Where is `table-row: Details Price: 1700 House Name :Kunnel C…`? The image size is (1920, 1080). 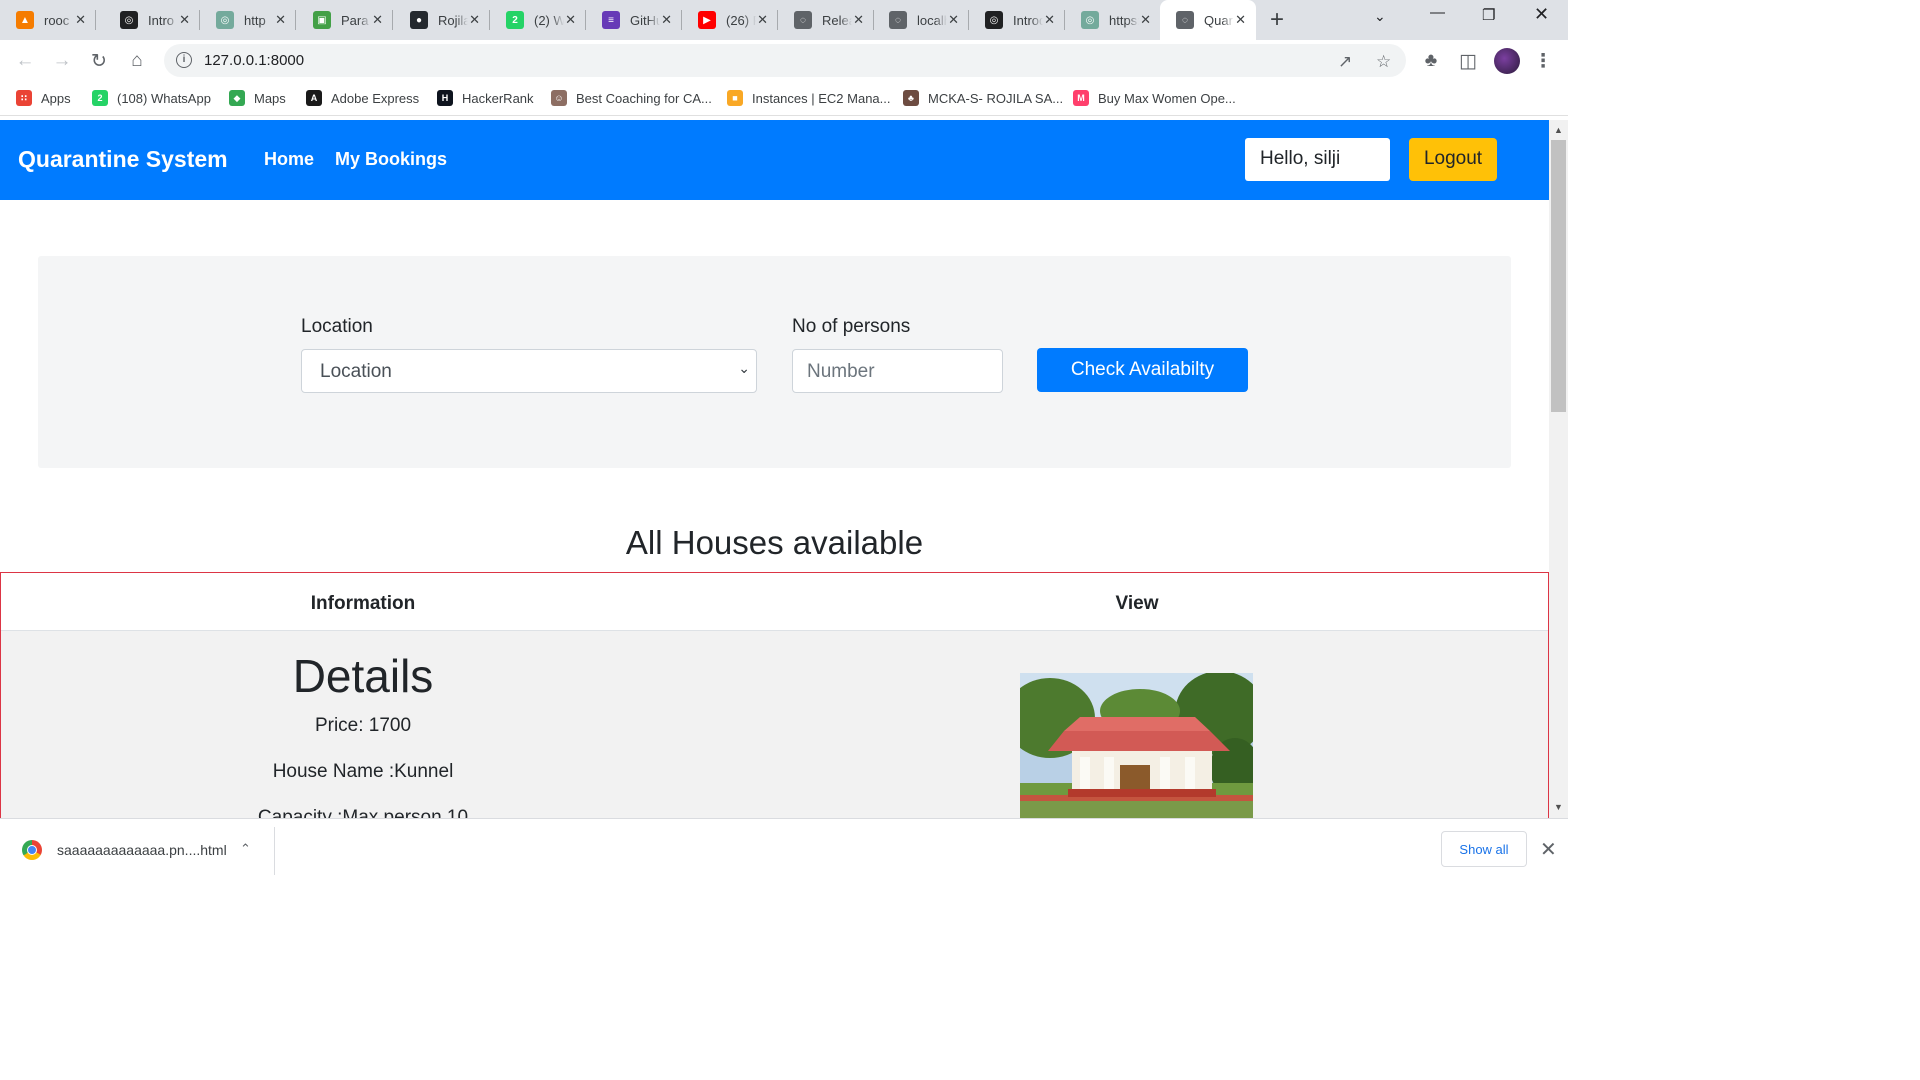
table-row: Details Price: 1700 House Name :Kunnel C… is located at coordinates (774, 724).